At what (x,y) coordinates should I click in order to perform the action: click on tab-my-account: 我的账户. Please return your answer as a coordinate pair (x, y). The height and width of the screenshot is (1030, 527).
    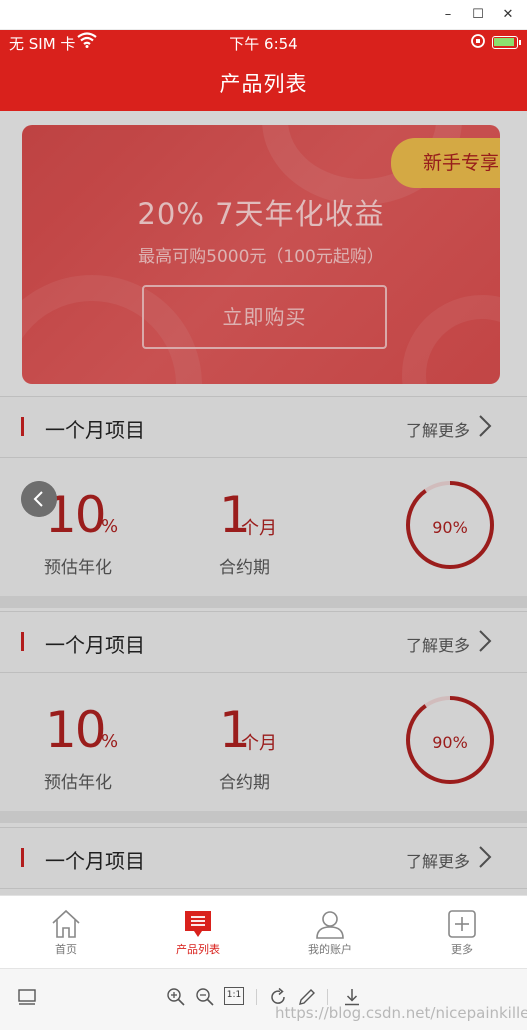
    Looking at the image, I should click on (330, 932).